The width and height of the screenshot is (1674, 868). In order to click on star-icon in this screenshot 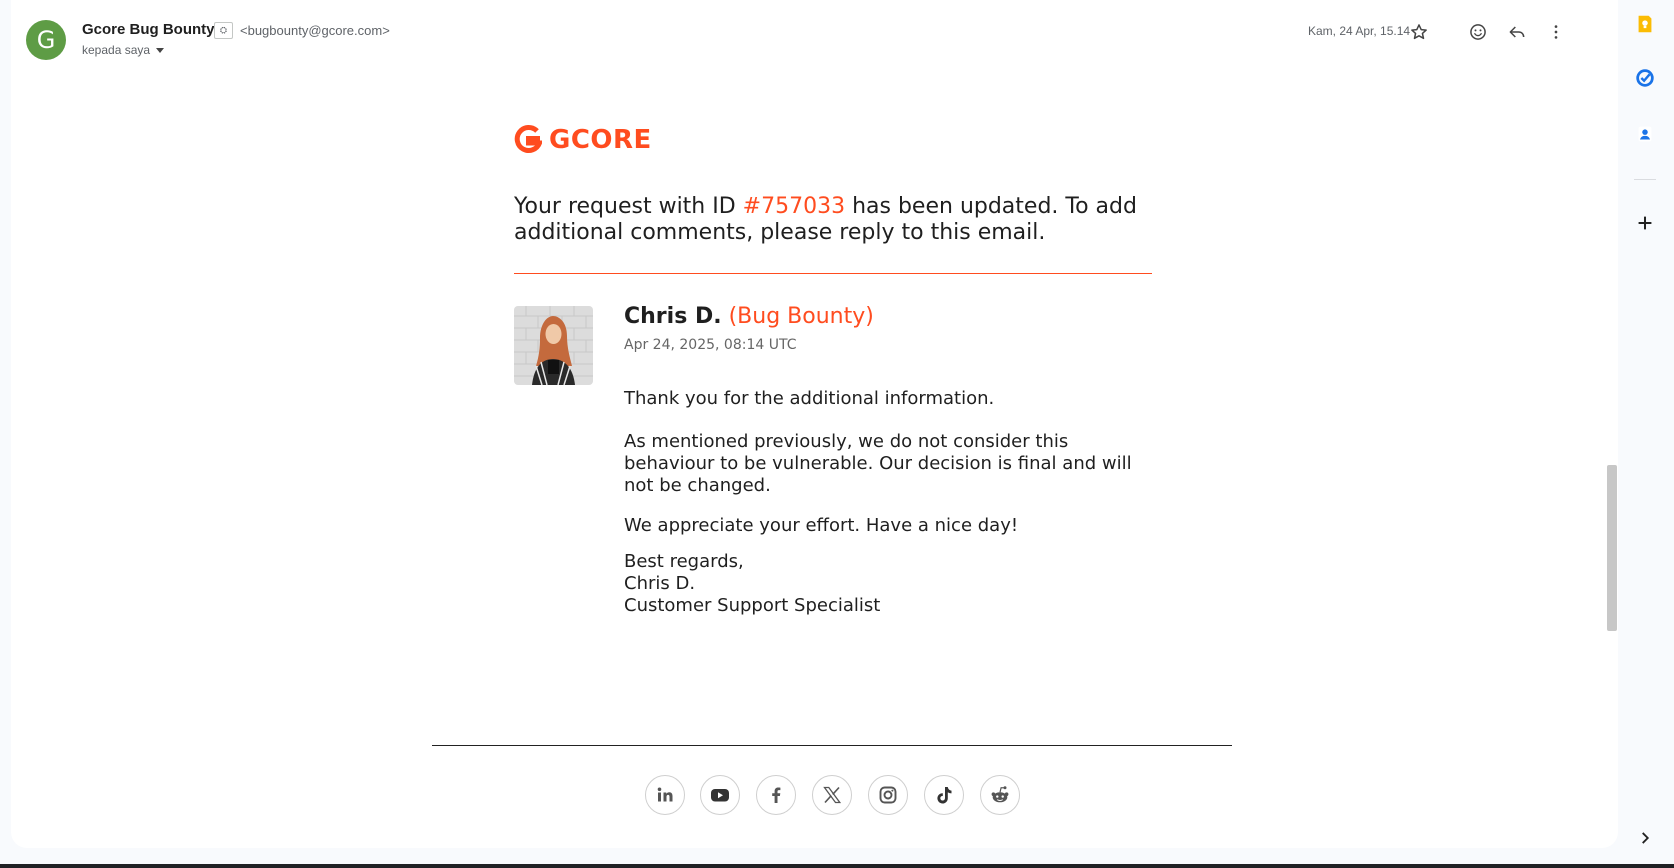, I will do `click(1419, 32)`.